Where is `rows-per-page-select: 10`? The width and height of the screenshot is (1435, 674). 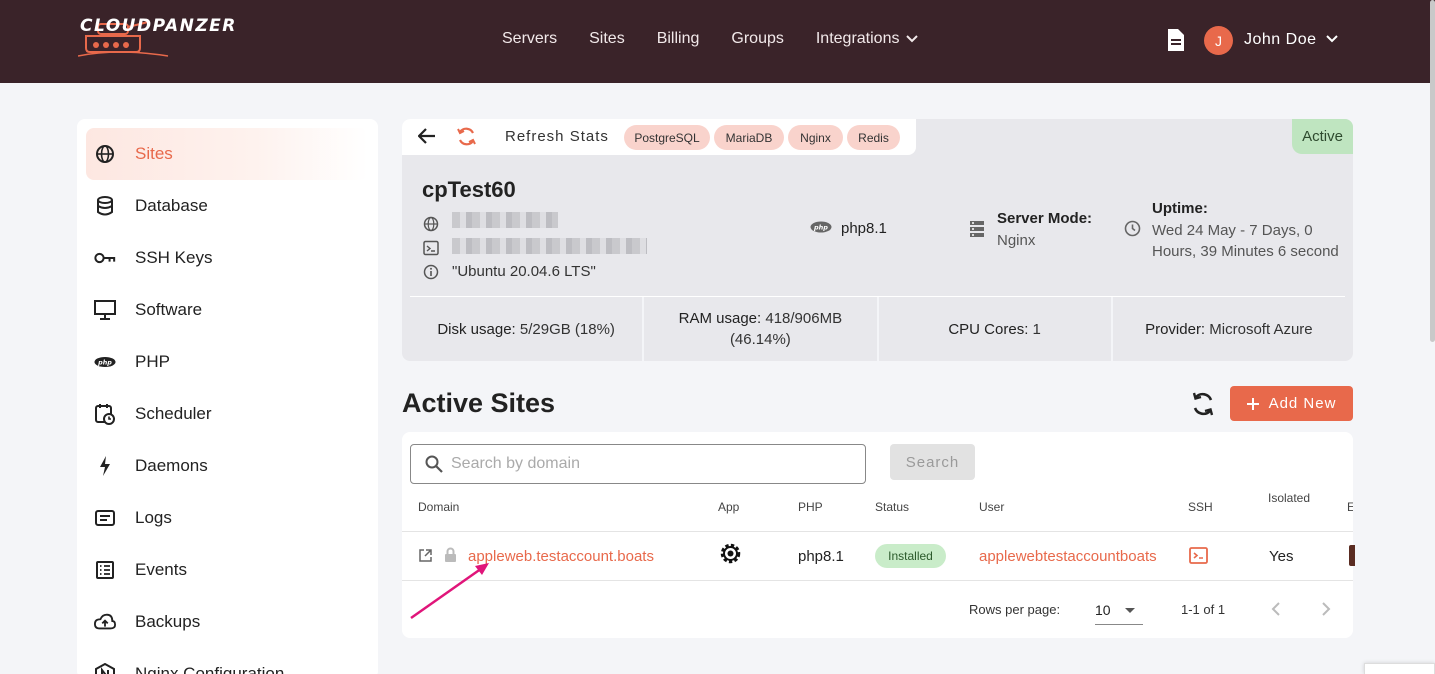
rows-per-page-select: 10 is located at coordinates (1119, 611).